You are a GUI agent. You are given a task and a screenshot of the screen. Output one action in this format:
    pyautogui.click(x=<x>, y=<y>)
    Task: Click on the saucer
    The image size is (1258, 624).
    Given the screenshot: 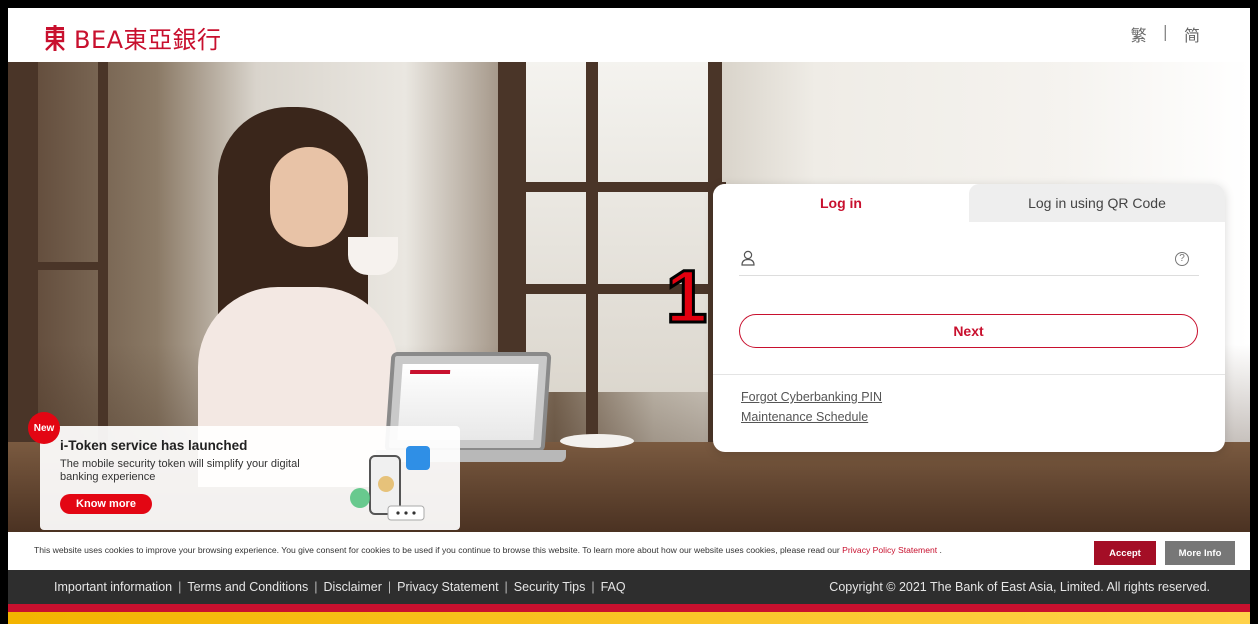 What is the action you would take?
    pyautogui.click(x=597, y=441)
    